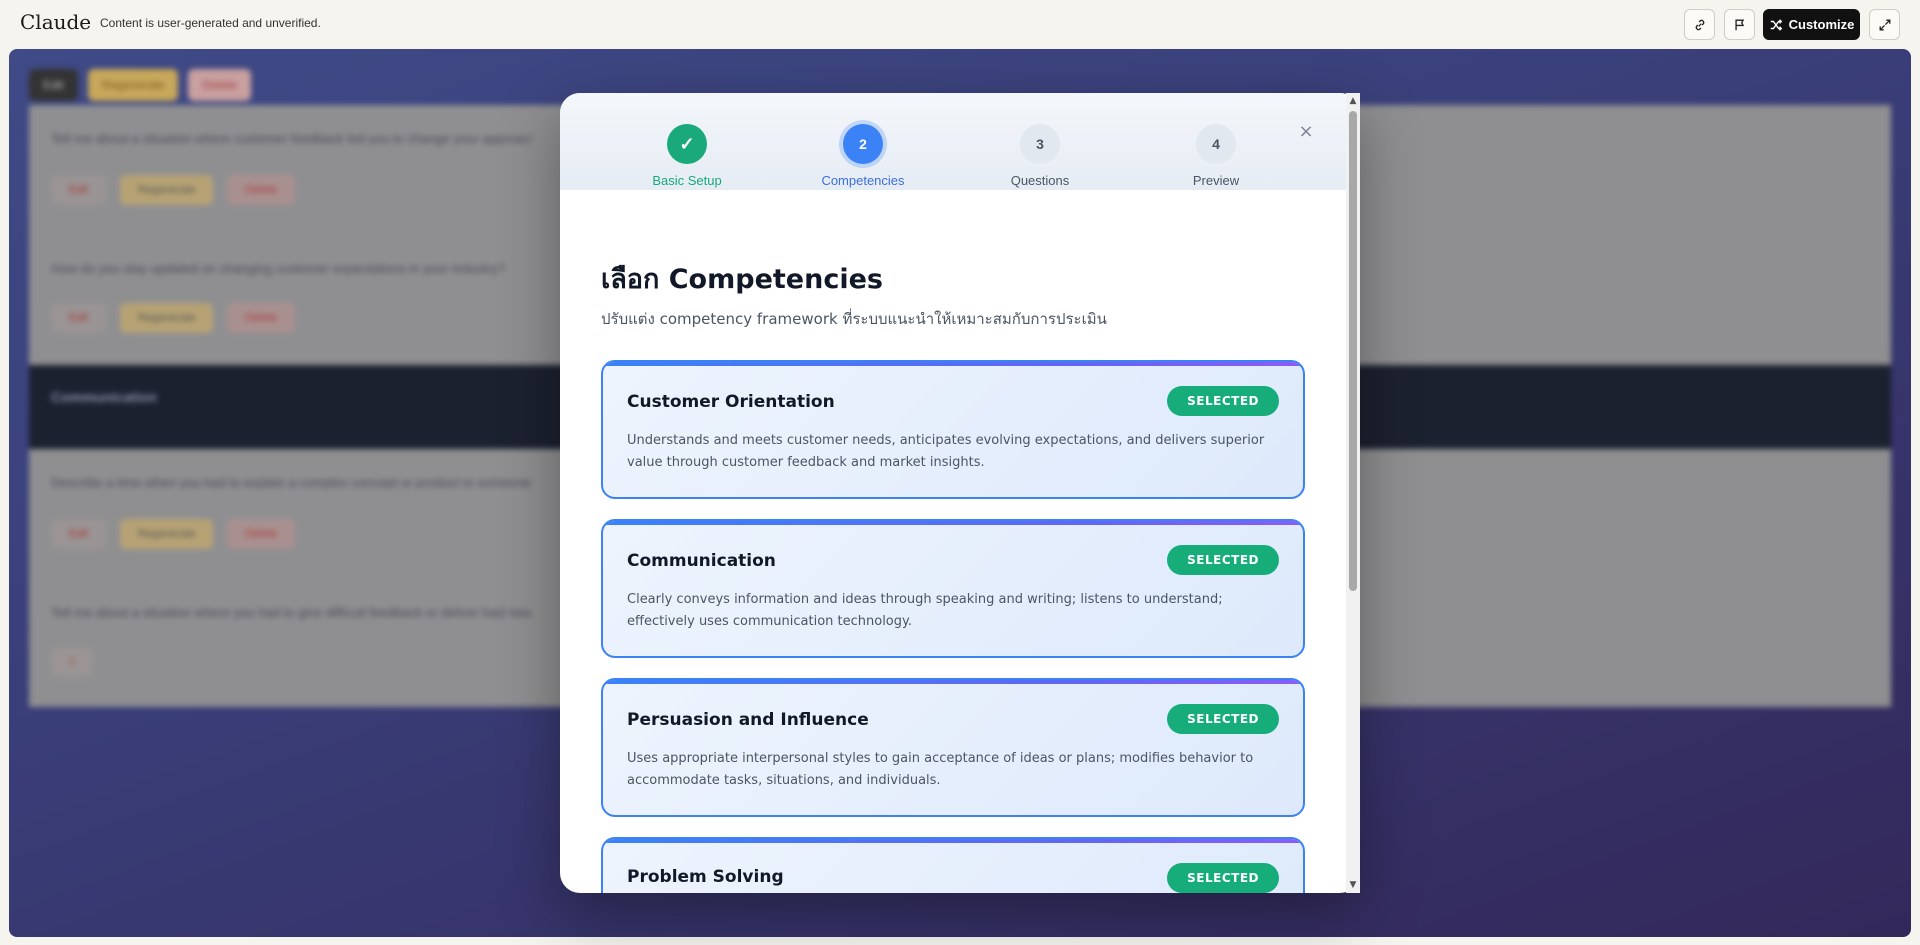 Image resolution: width=1920 pixels, height=945 pixels. What do you see at coordinates (1306, 131) in the screenshot?
I see `close-icon: ×` at bounding box center [1306, 131].